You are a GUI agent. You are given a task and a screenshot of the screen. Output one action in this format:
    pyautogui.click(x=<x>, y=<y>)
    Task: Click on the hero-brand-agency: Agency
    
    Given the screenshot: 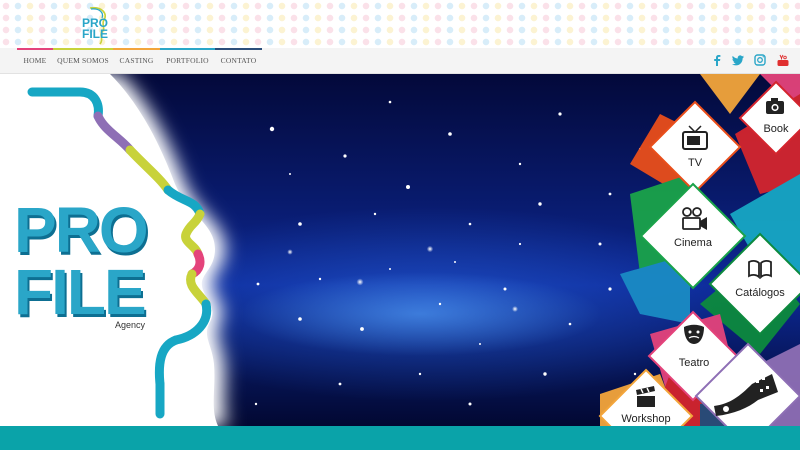 What is the action you would take?
    pyautogui.click(x=130, y=325)
    